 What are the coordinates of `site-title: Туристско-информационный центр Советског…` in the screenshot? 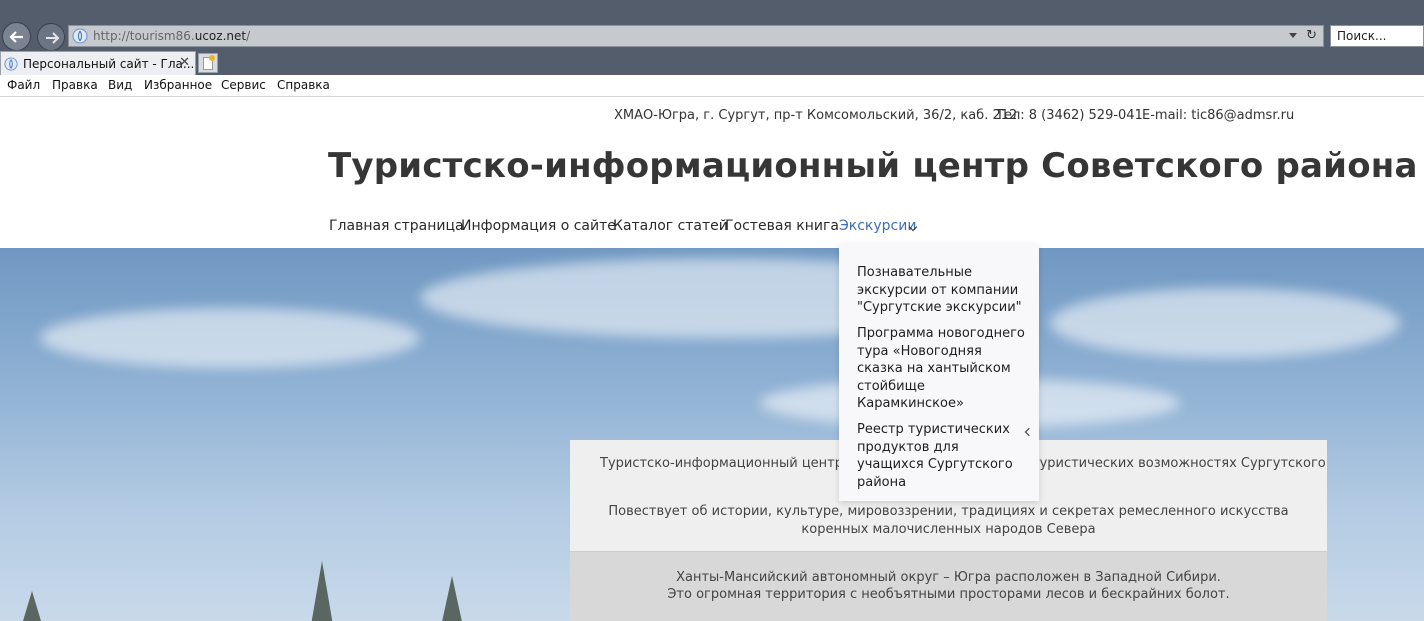 It's located at (873, 166).